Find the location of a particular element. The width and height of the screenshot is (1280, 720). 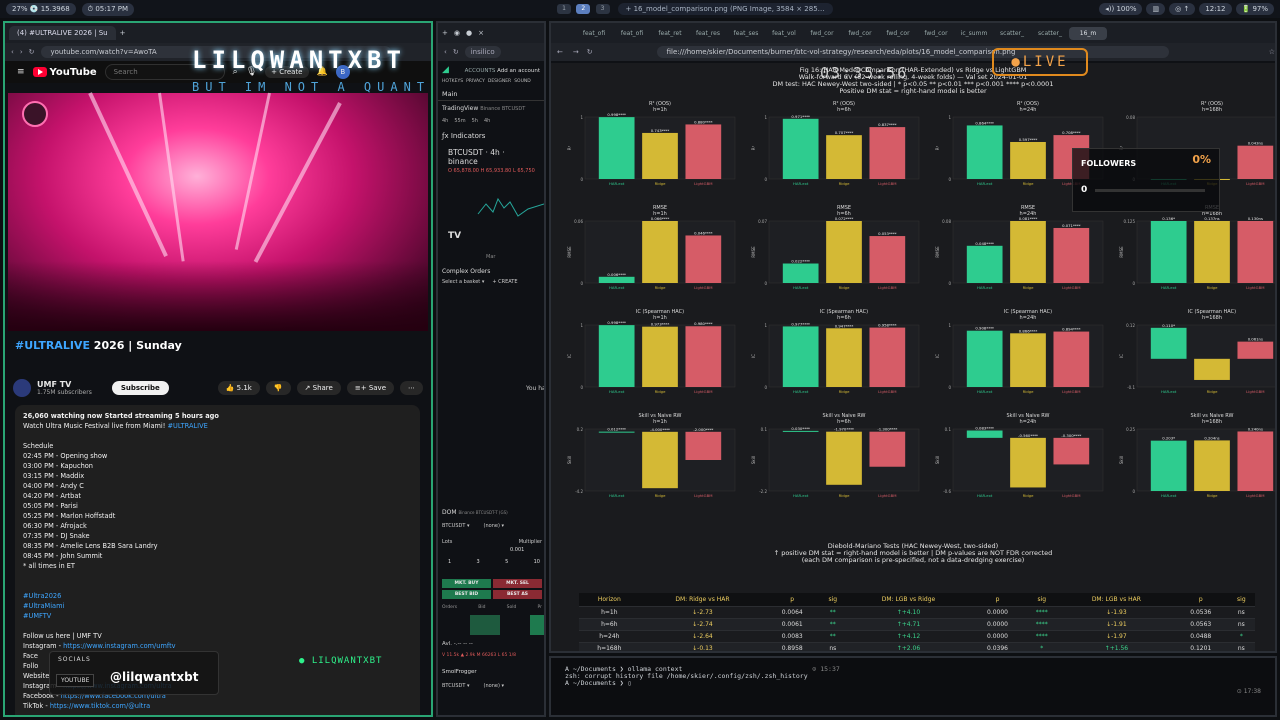

channel-name: UMF TV is located at coordinates (64, 384).